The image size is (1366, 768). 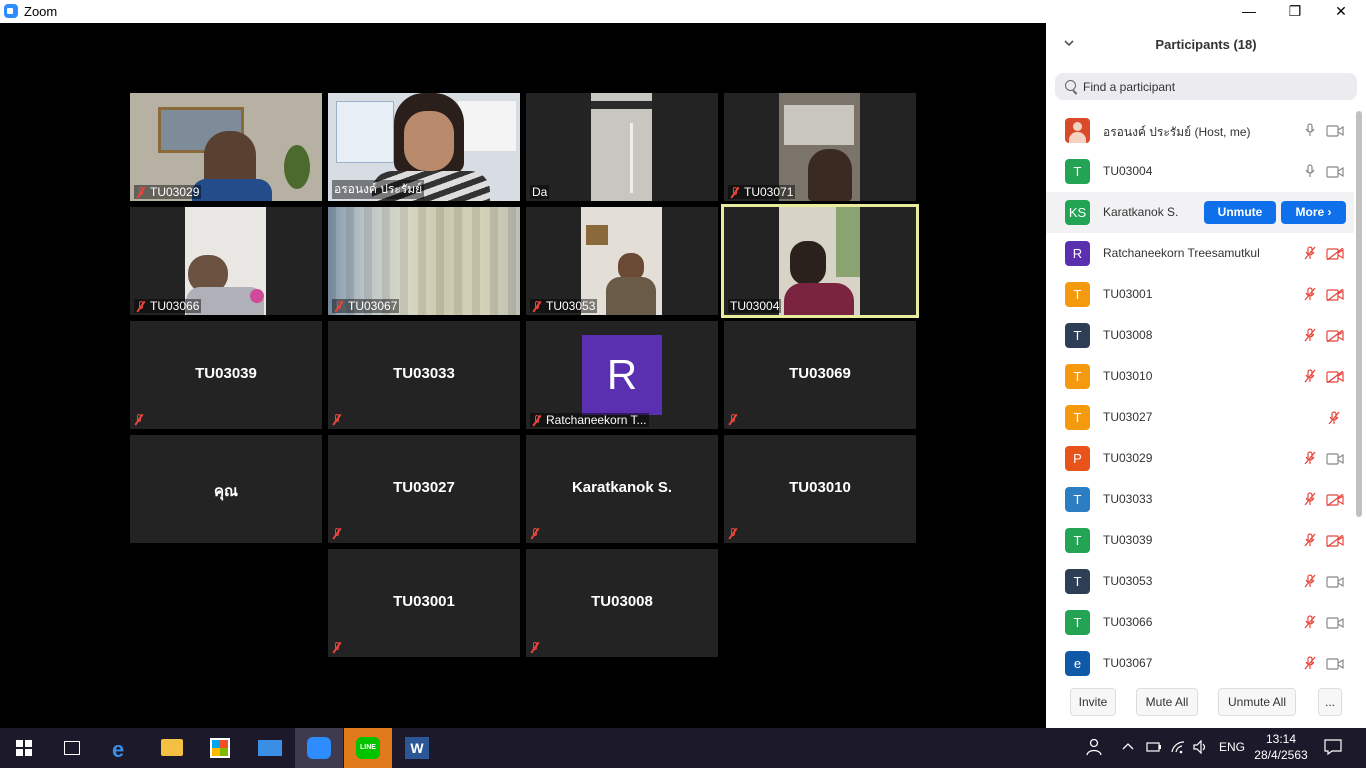 I want to click on participant-row: P TU03029, so click(x=1200, y=458).